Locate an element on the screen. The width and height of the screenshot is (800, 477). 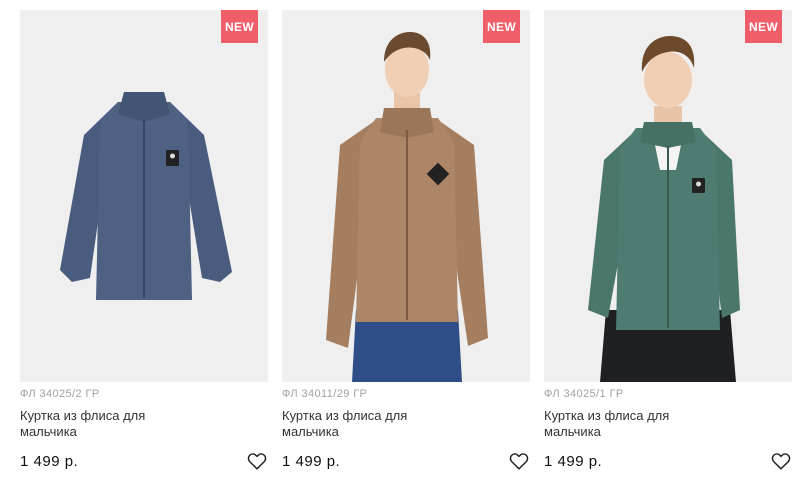
product-sku: ФЛ 34025/1 ГР is located at coordinates (584, 394).